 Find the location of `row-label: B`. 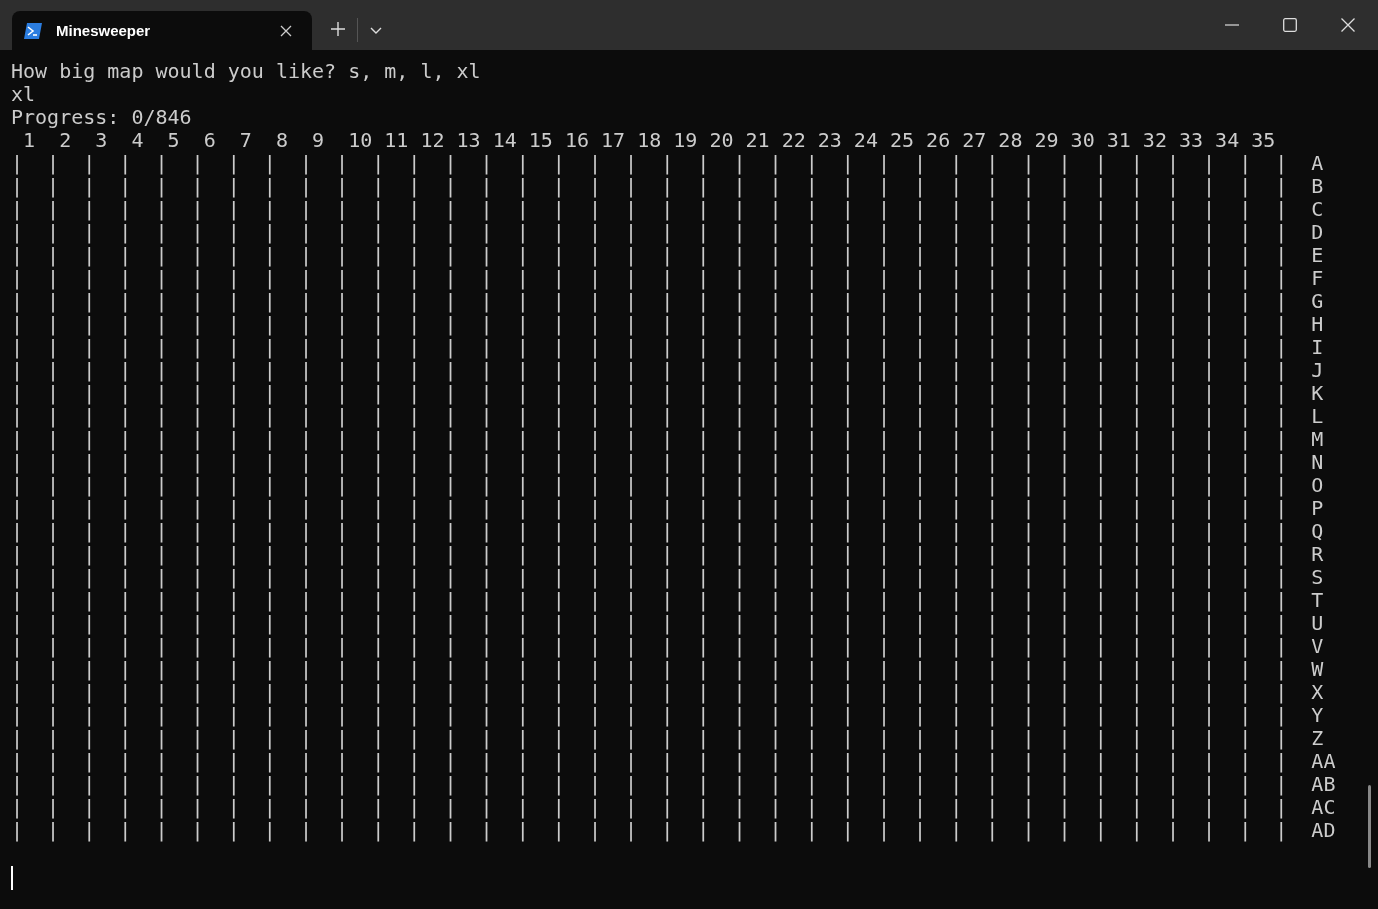

row-label: B is located at coordinates (1317, 186).